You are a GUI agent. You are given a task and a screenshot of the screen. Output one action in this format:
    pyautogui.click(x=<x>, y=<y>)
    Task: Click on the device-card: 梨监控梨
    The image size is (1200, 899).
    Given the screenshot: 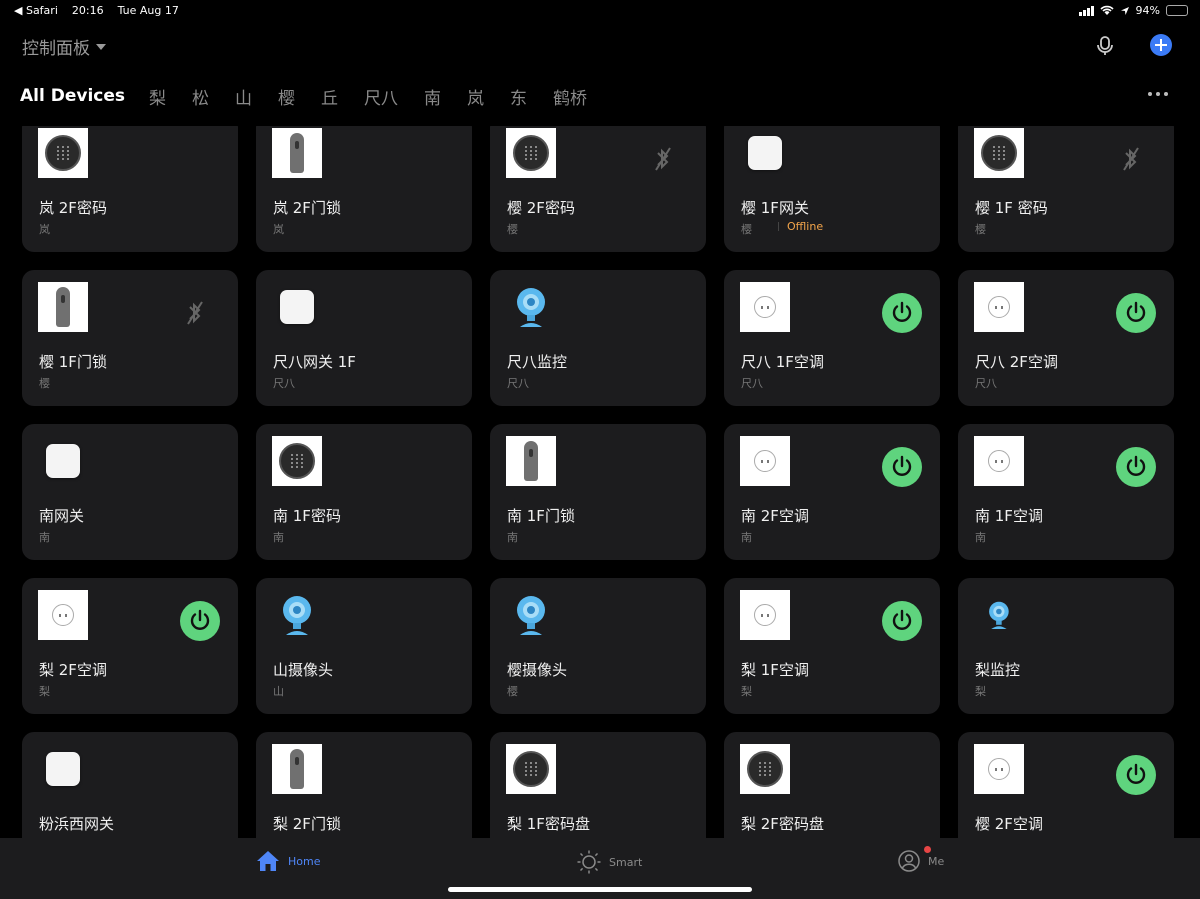 What is the action you would take?
    pyautogui.click(x=1066, y=646)
    